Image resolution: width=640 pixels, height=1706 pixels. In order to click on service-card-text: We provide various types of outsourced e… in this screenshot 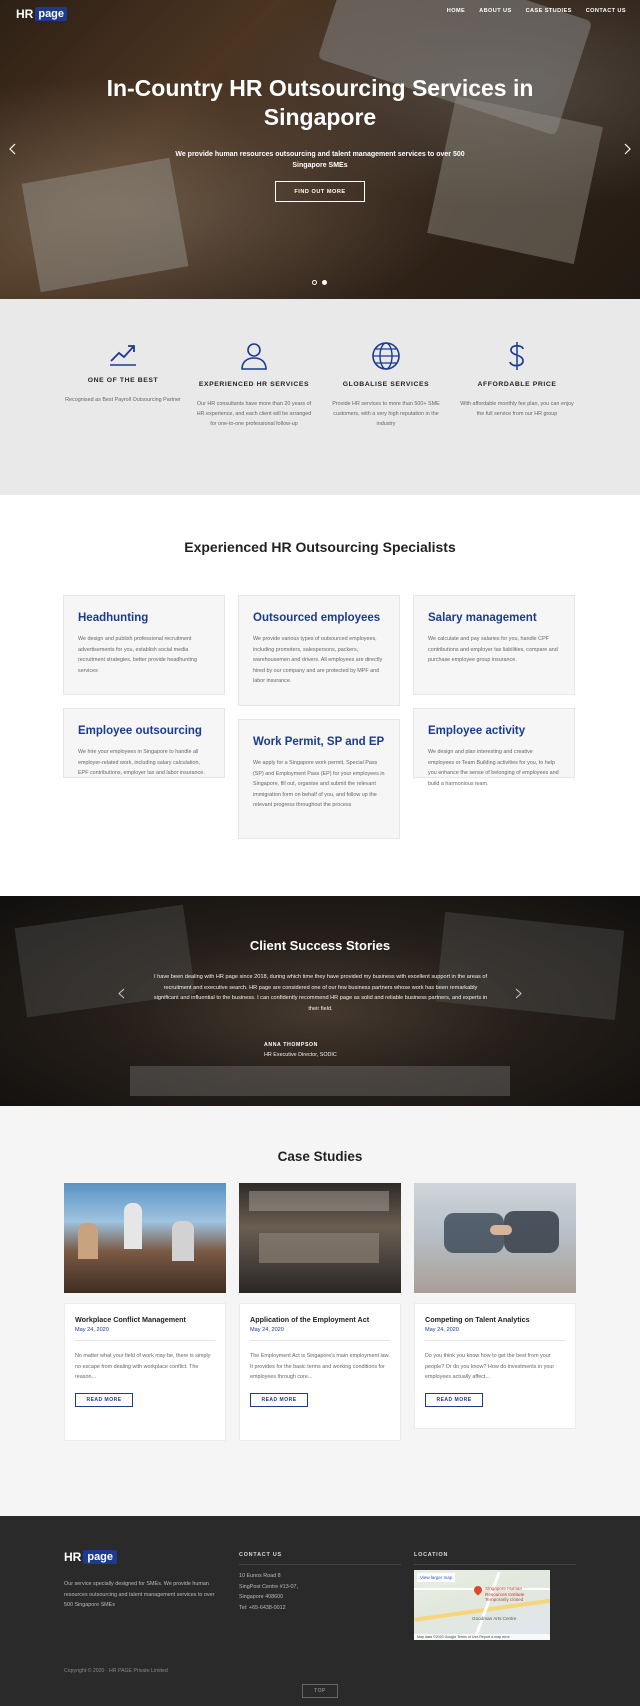, I will do `click(318, 660)`.